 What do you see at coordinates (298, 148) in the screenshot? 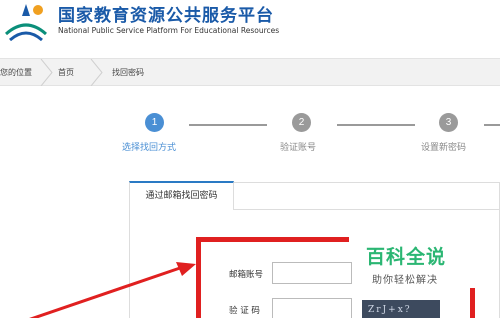
I see `step-2-label: 验证账号` at bounding box center [298, 148].